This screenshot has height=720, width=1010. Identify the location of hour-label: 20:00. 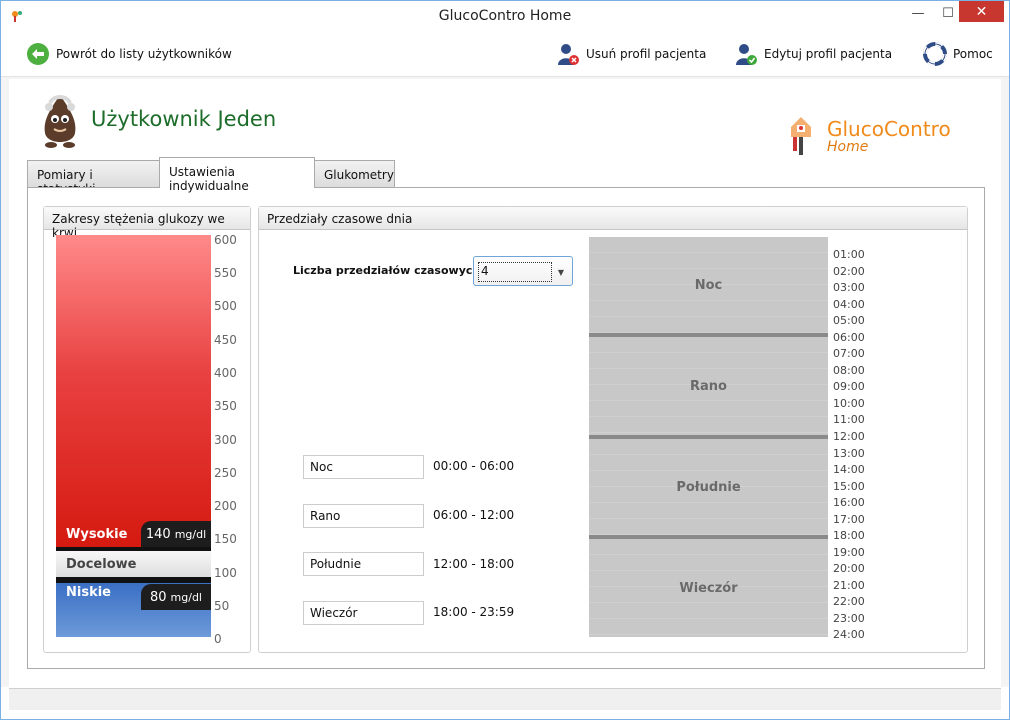
(849, 568).